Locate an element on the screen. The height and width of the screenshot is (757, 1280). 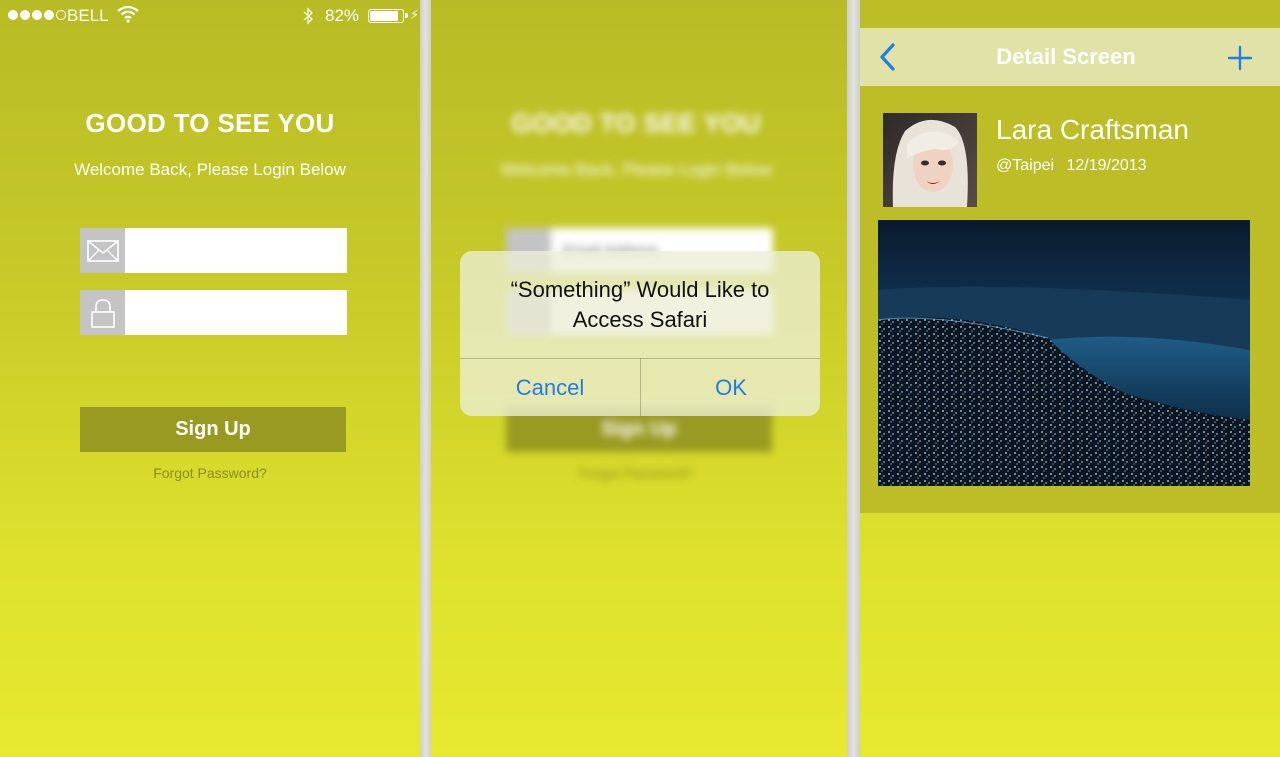
profile-meta: @Taipei 12/19/2013 is located at coordinates (1075, 166).